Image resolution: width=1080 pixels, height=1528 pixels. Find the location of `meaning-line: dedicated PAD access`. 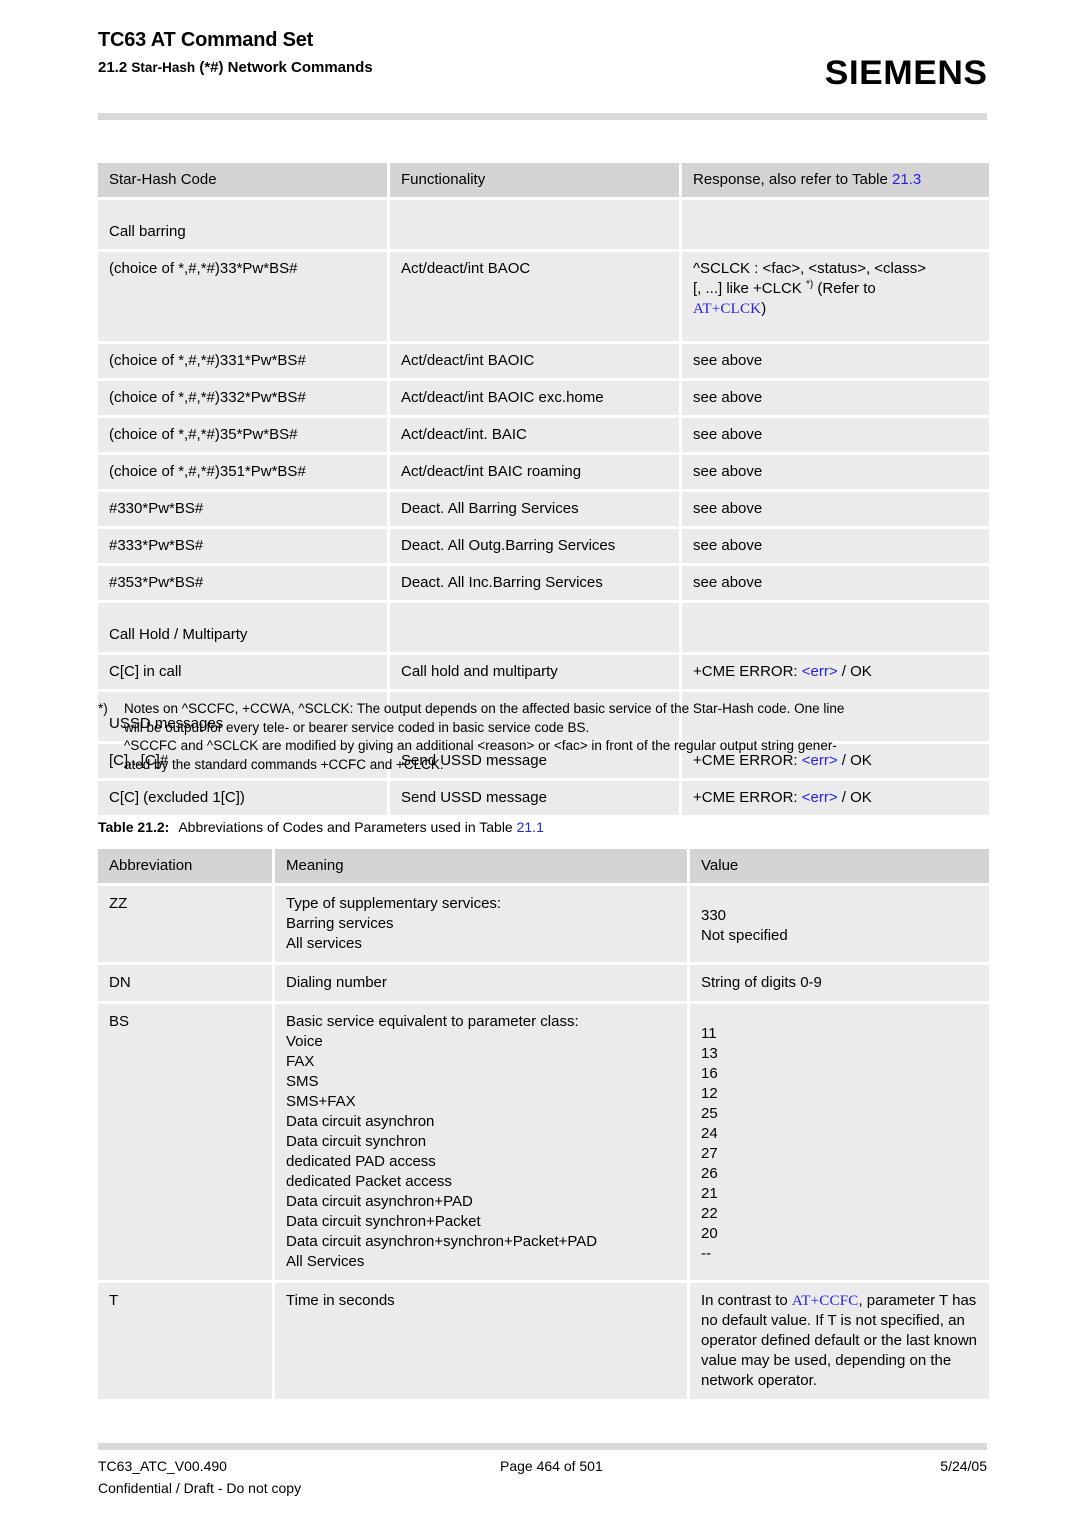

meaning-line: dedicated PAD access is located at coordinates (361, 1161).